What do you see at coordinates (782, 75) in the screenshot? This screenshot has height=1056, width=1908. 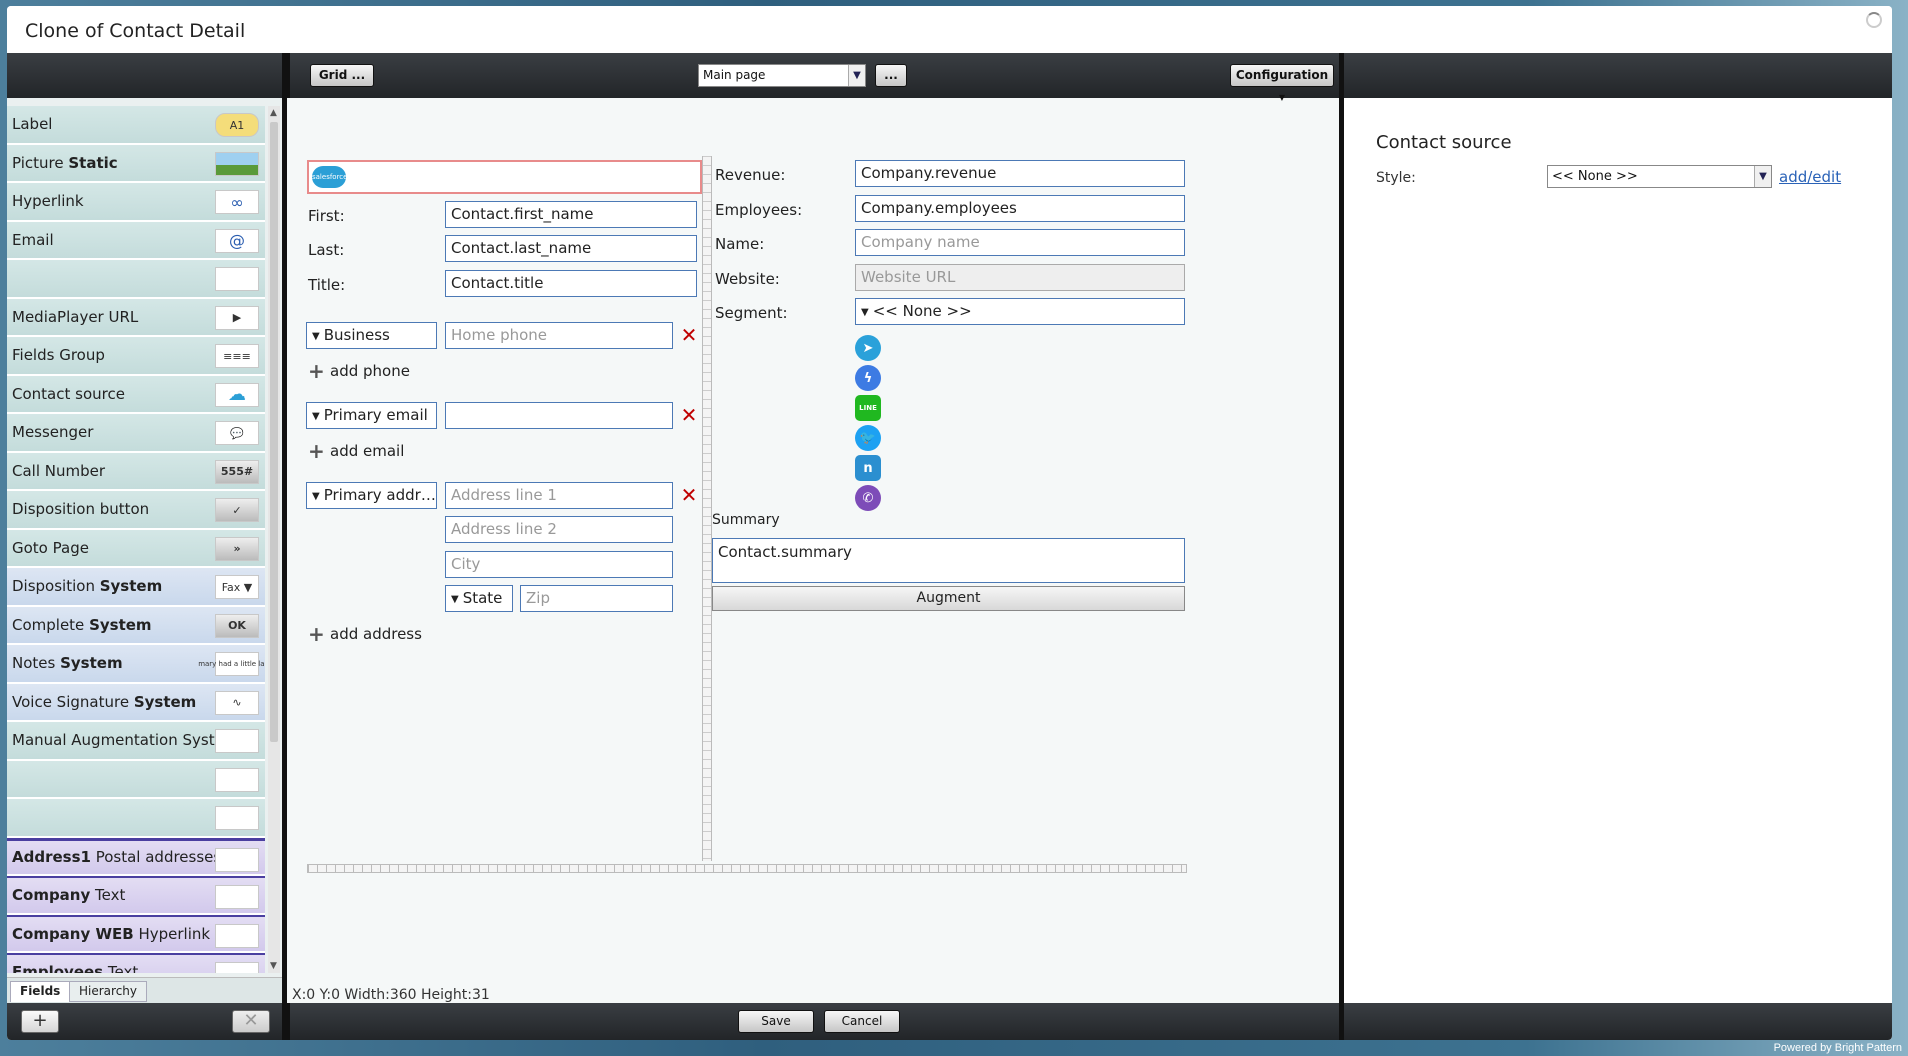 I see `page-select: Main page ▼` at bounding box center [782, 75].